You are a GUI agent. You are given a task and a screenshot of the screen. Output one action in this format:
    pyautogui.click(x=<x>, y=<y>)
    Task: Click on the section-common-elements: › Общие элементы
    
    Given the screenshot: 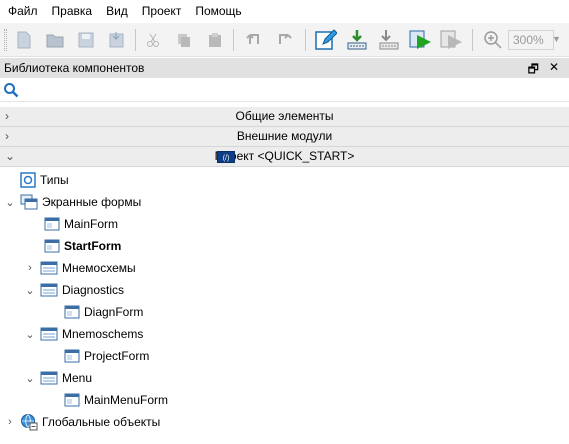 What is the action you would take?
    pyautogui.click(x=284, y=117)
    